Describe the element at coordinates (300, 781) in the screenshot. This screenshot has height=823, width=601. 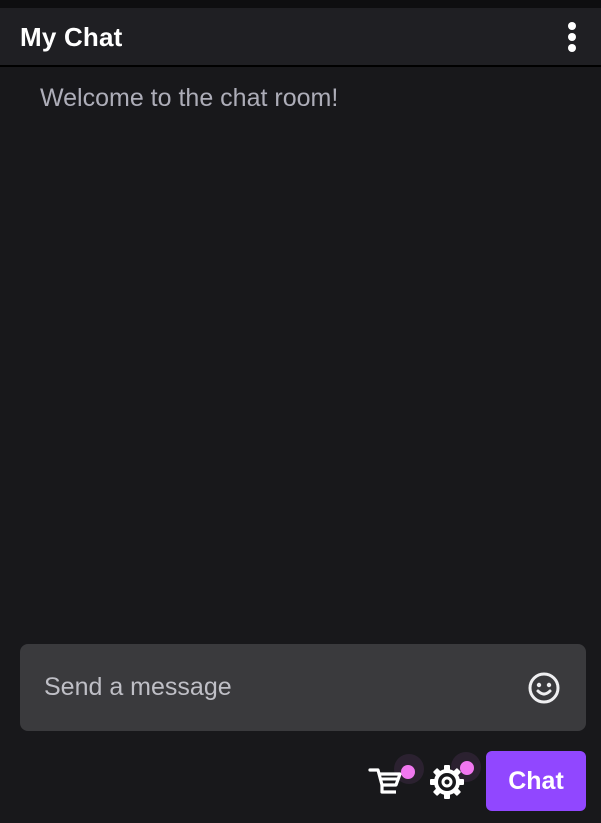
I see `chat-actions: Chat` at that location.